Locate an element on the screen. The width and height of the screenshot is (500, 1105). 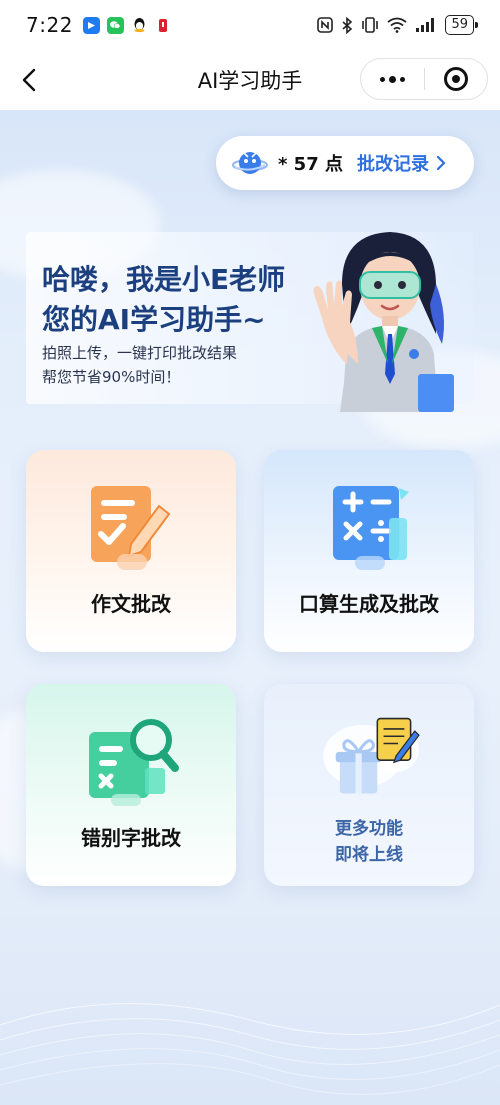
mini-program-capsule is located at coordinates (424, 79).